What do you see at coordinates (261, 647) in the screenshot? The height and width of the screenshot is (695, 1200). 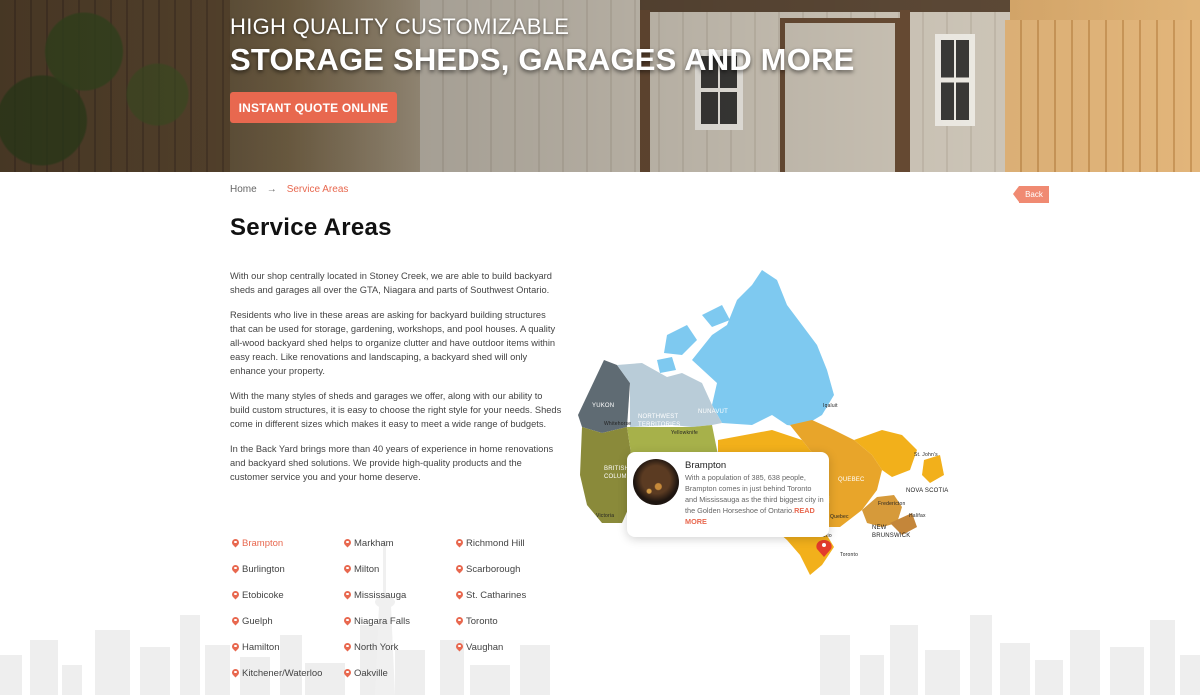 I see `city-label: Hamilton` at bounding box center [261, 647].